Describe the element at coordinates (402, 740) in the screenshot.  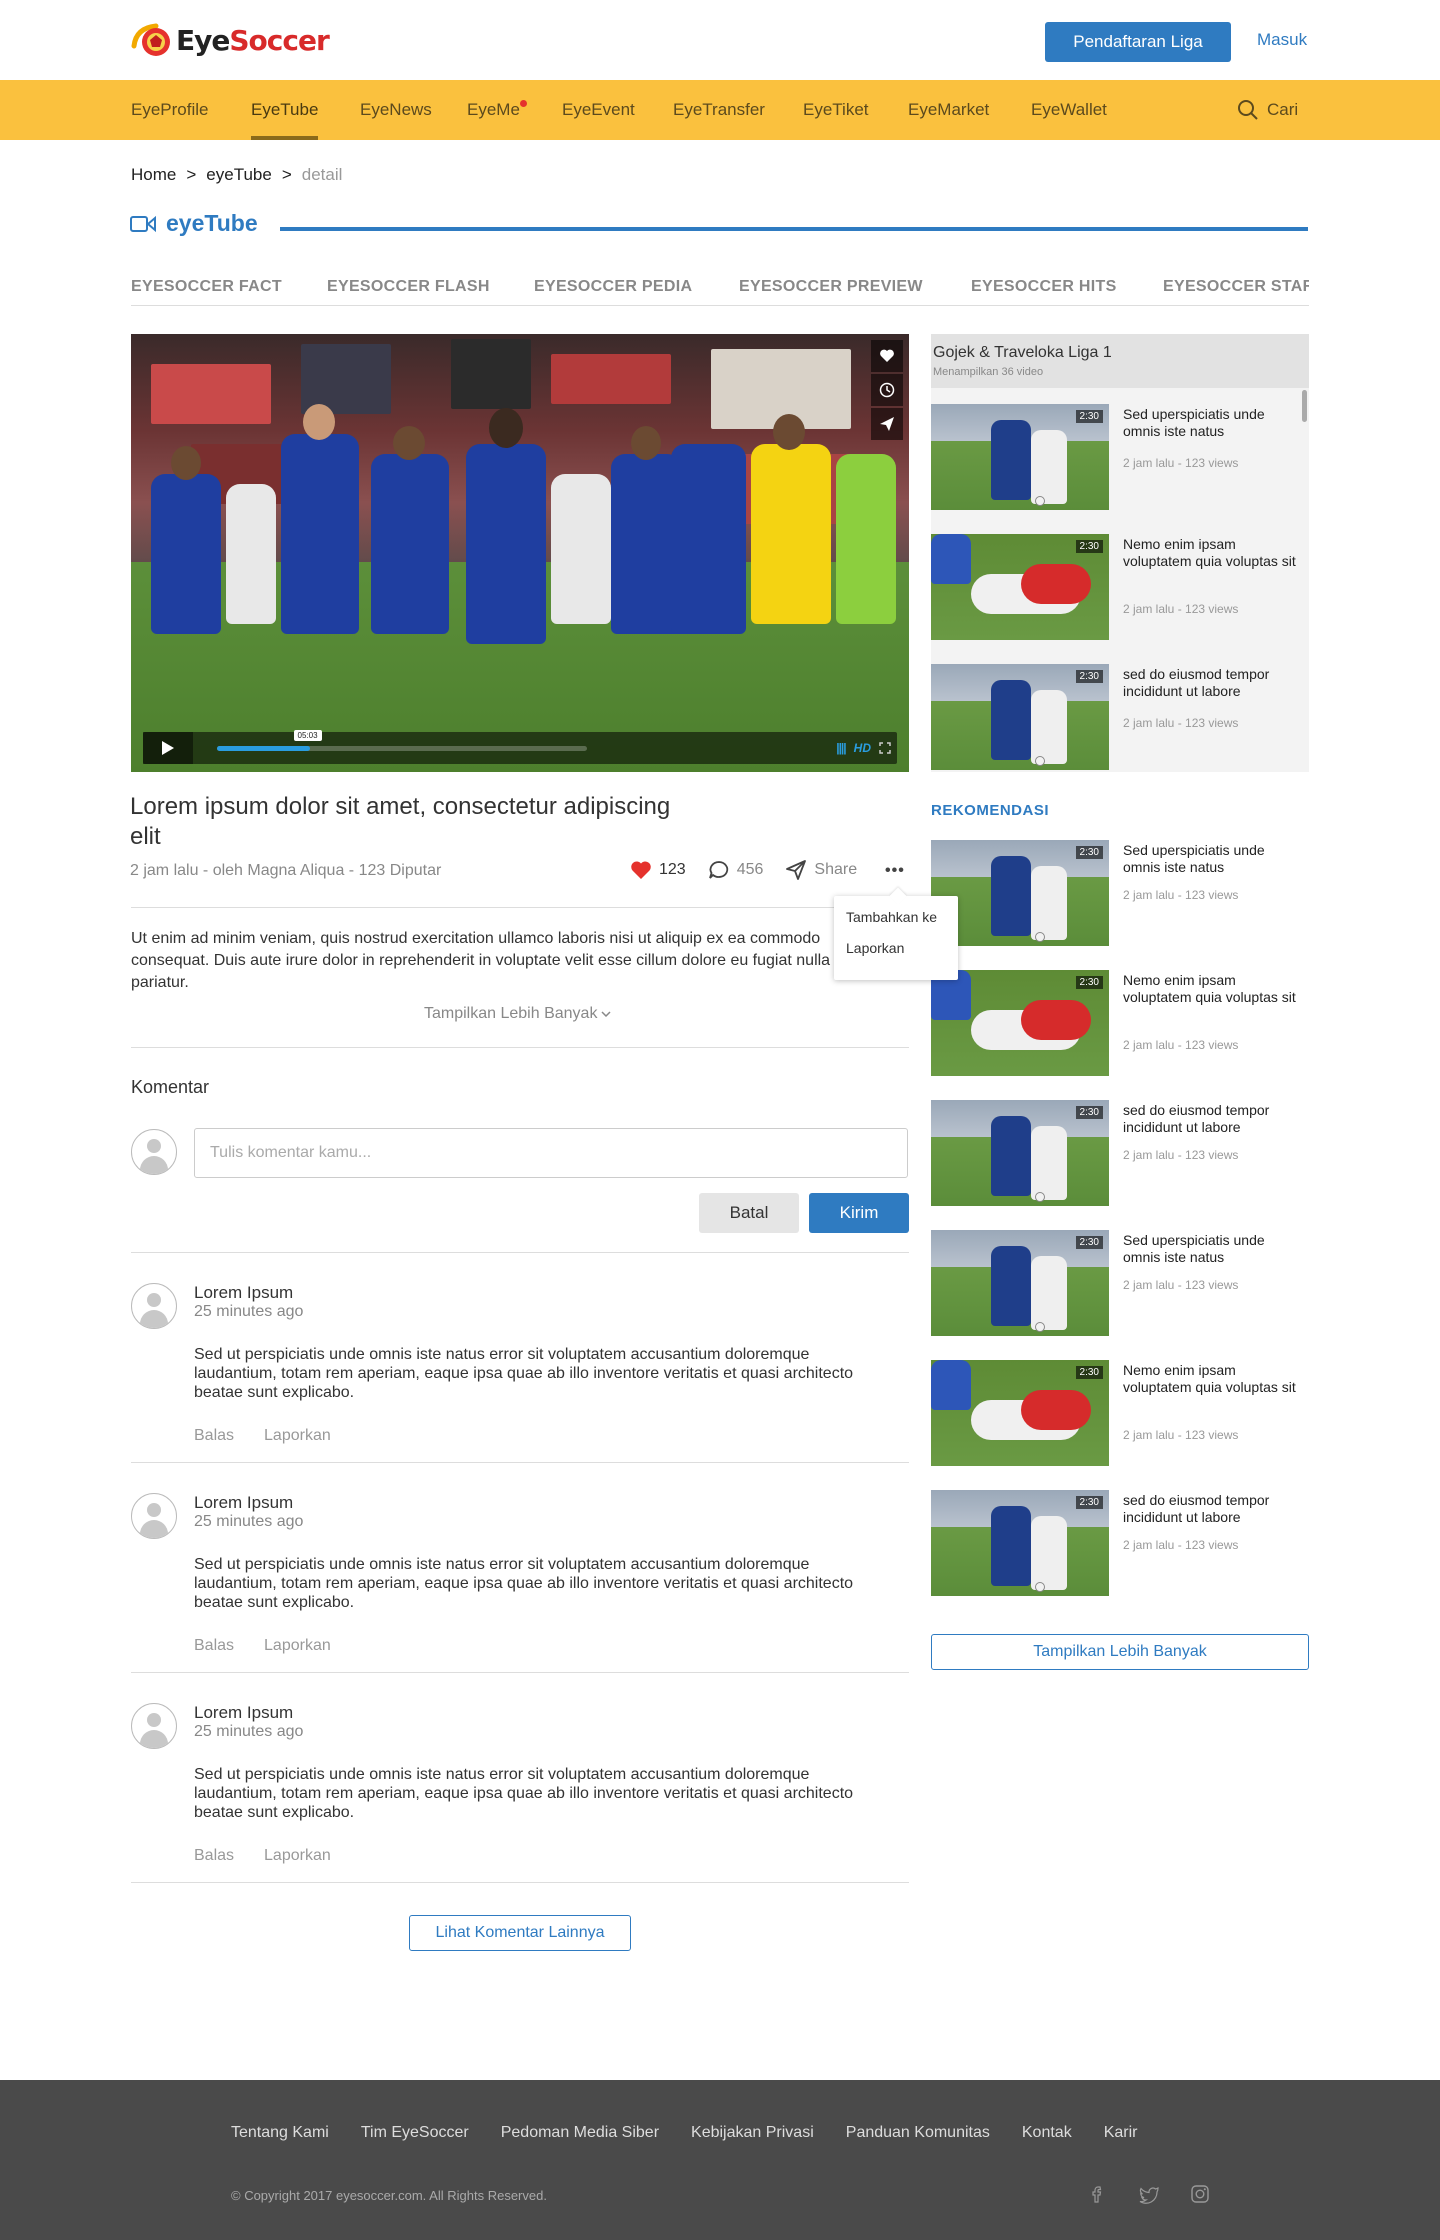
I see `seek-bar: 05:03` at that location.